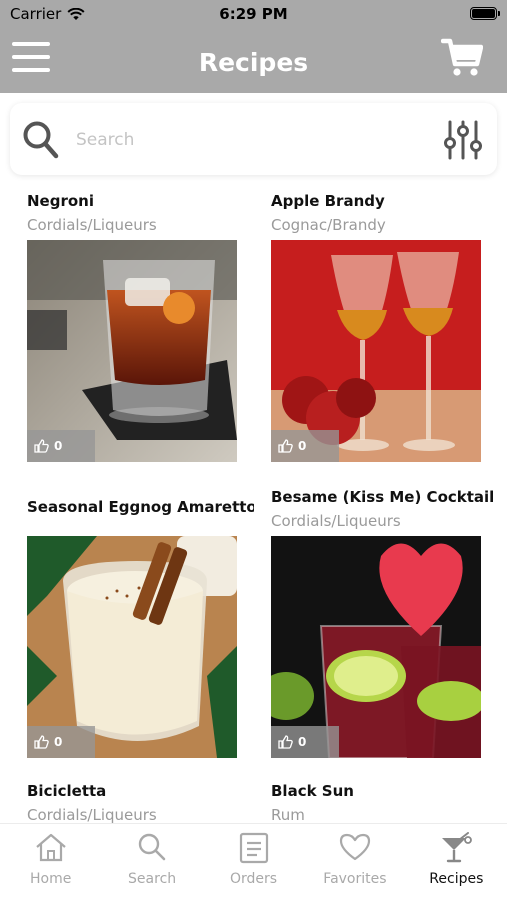  What do you see at coordinates (51, 879) in the screenshot?
I see `tab-label: Home` at bounding box center [51, 879].